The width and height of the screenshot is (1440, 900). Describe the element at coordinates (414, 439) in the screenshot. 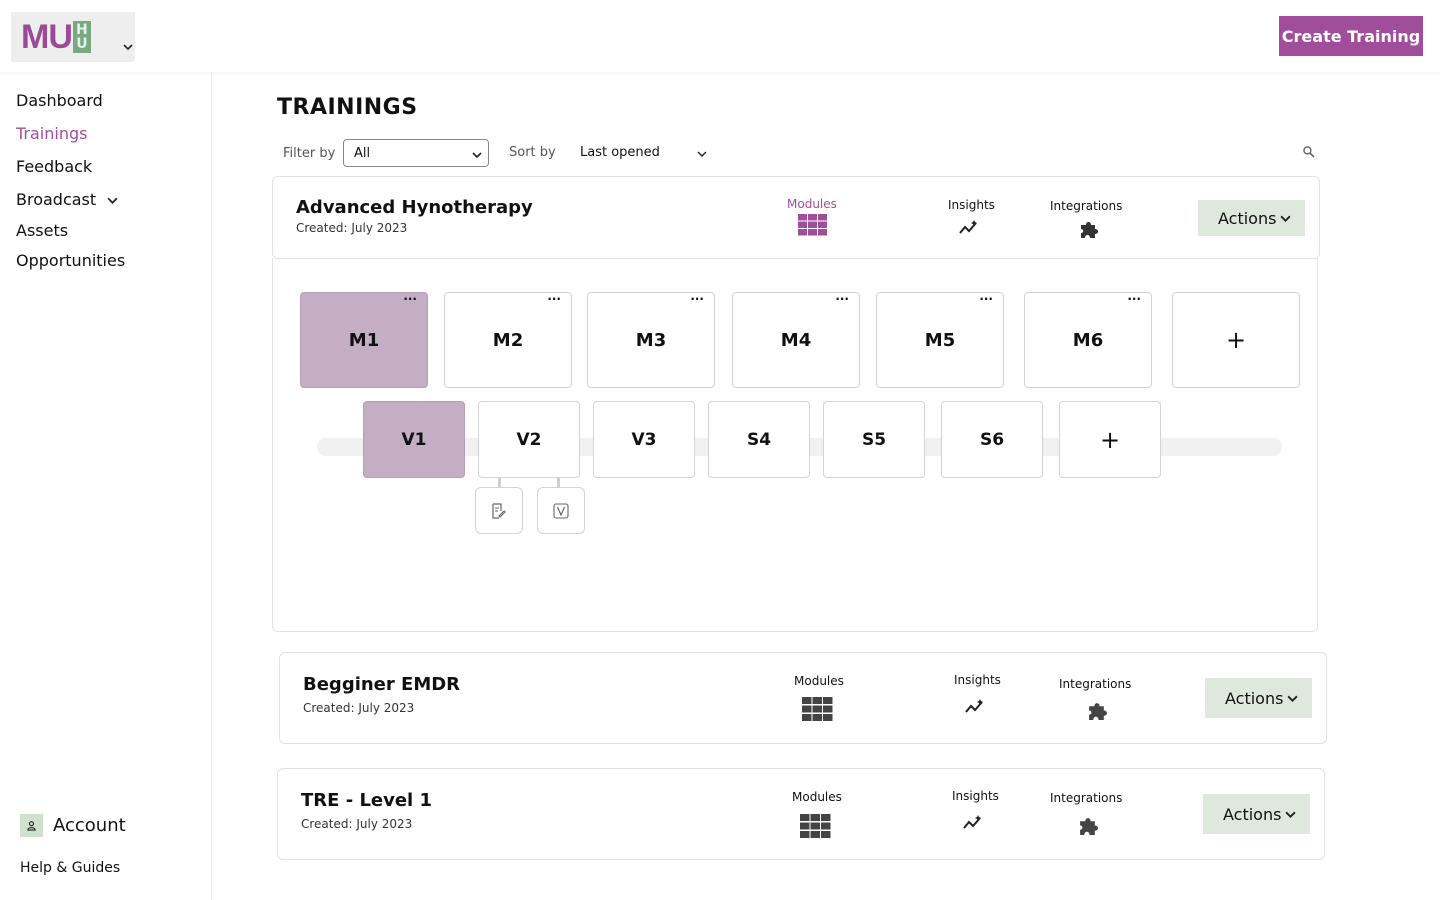

I see `section-tile: V1` at that location.